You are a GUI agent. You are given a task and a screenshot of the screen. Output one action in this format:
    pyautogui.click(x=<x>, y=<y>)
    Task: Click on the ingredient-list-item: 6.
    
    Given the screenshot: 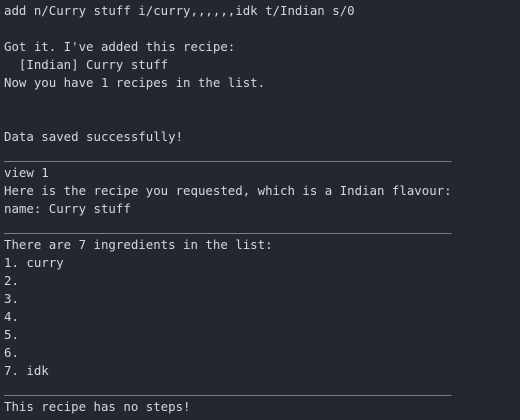 What is the action you would take?
    pyautogui.click(x=11, y=352)
    